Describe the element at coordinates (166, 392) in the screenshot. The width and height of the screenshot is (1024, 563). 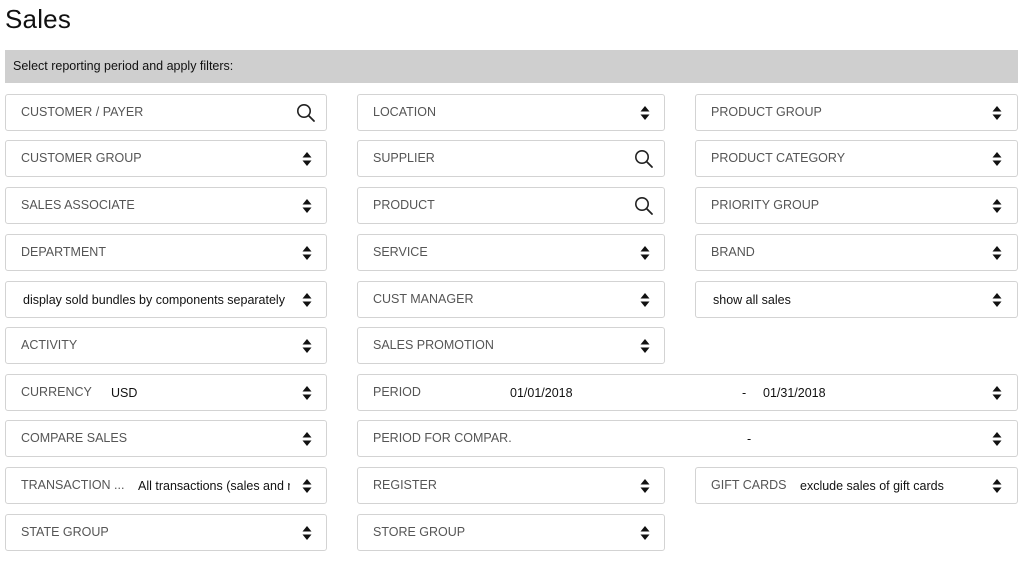
I see `currency-select: CURRENCY USD` at that location.